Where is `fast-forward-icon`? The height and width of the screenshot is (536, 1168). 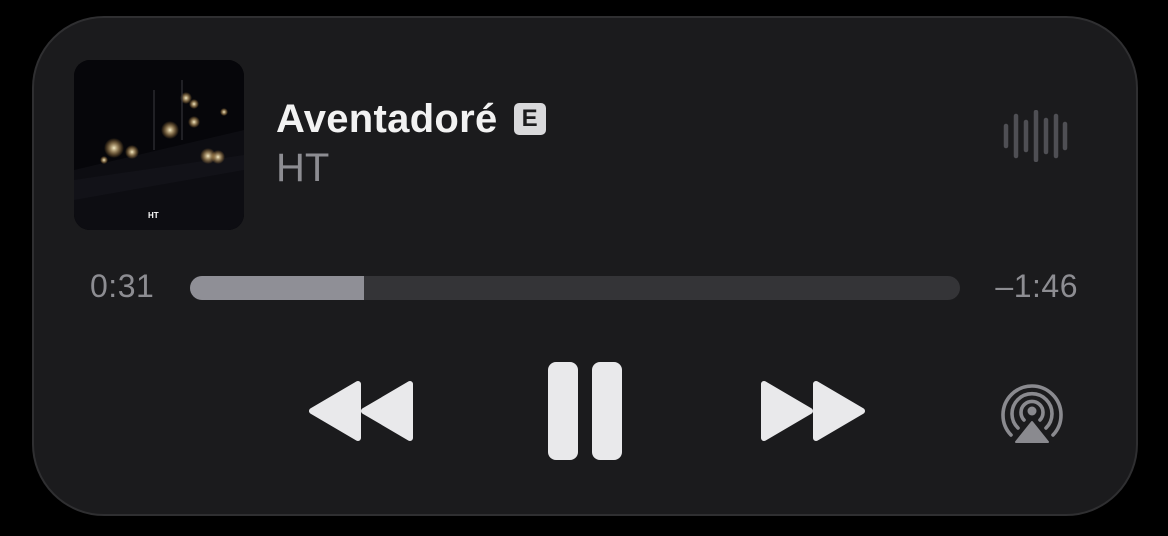
fast-forward-icon is located at coordinates (813, 411).